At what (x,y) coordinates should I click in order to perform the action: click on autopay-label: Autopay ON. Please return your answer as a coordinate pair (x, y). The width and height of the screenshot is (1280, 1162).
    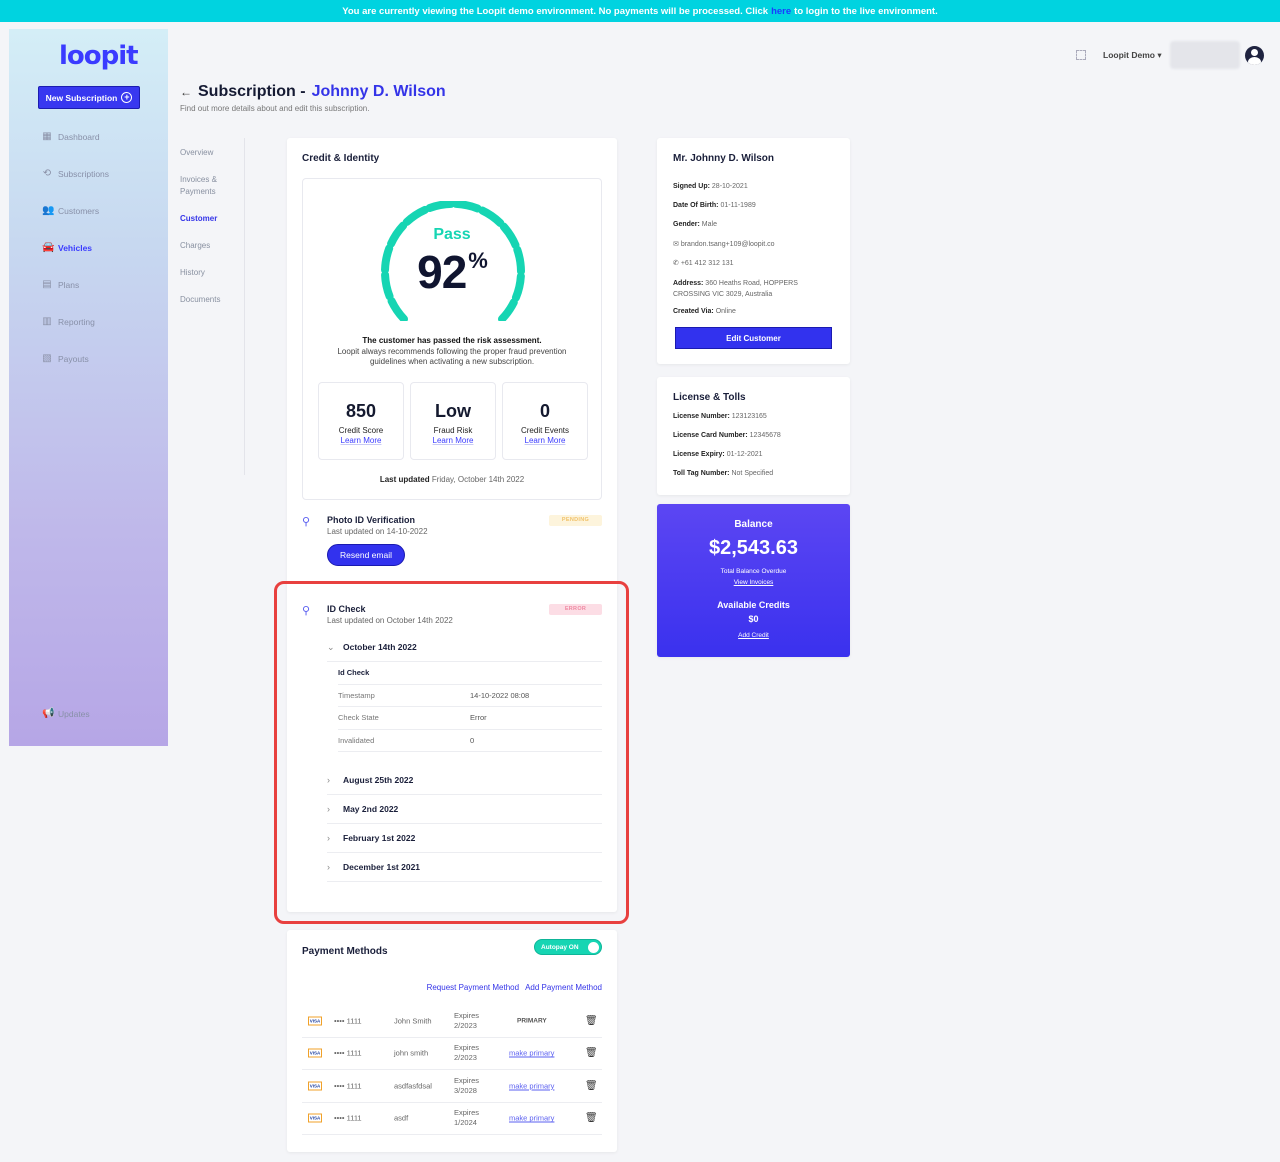
    Looking at the image, I should click on (560, 947).